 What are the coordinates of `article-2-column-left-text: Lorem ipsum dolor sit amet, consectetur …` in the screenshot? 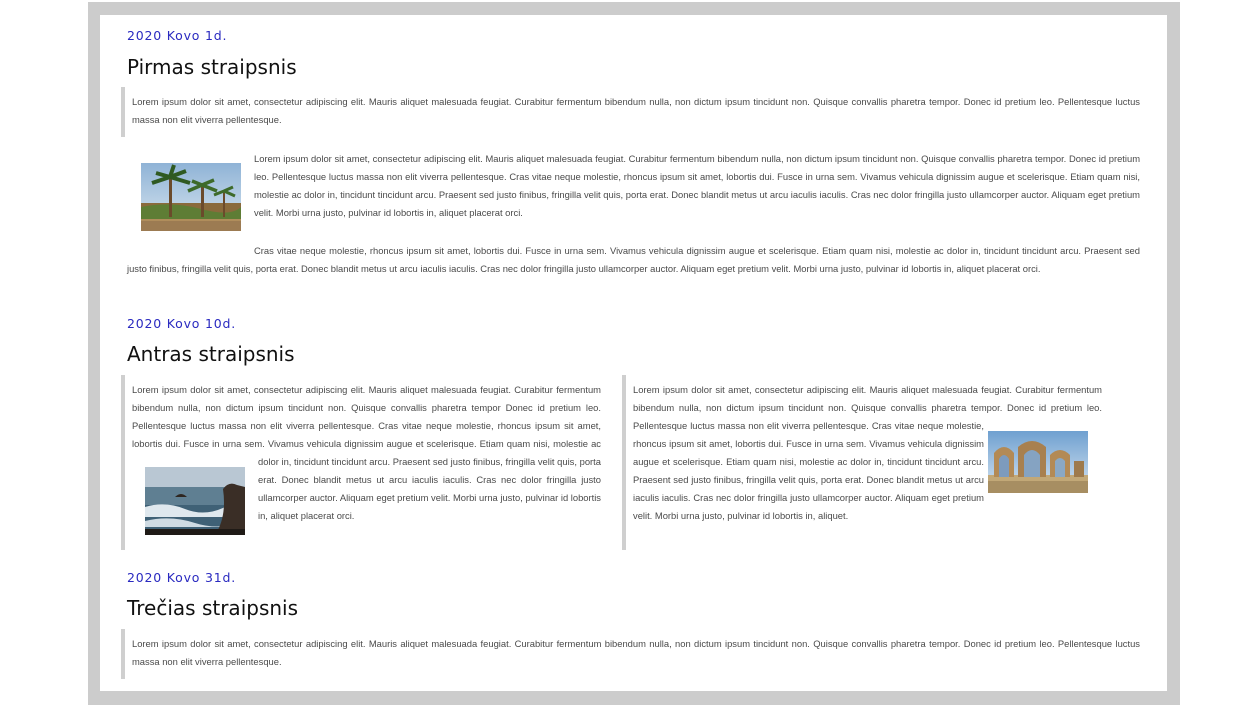 It's located at (366, 452).